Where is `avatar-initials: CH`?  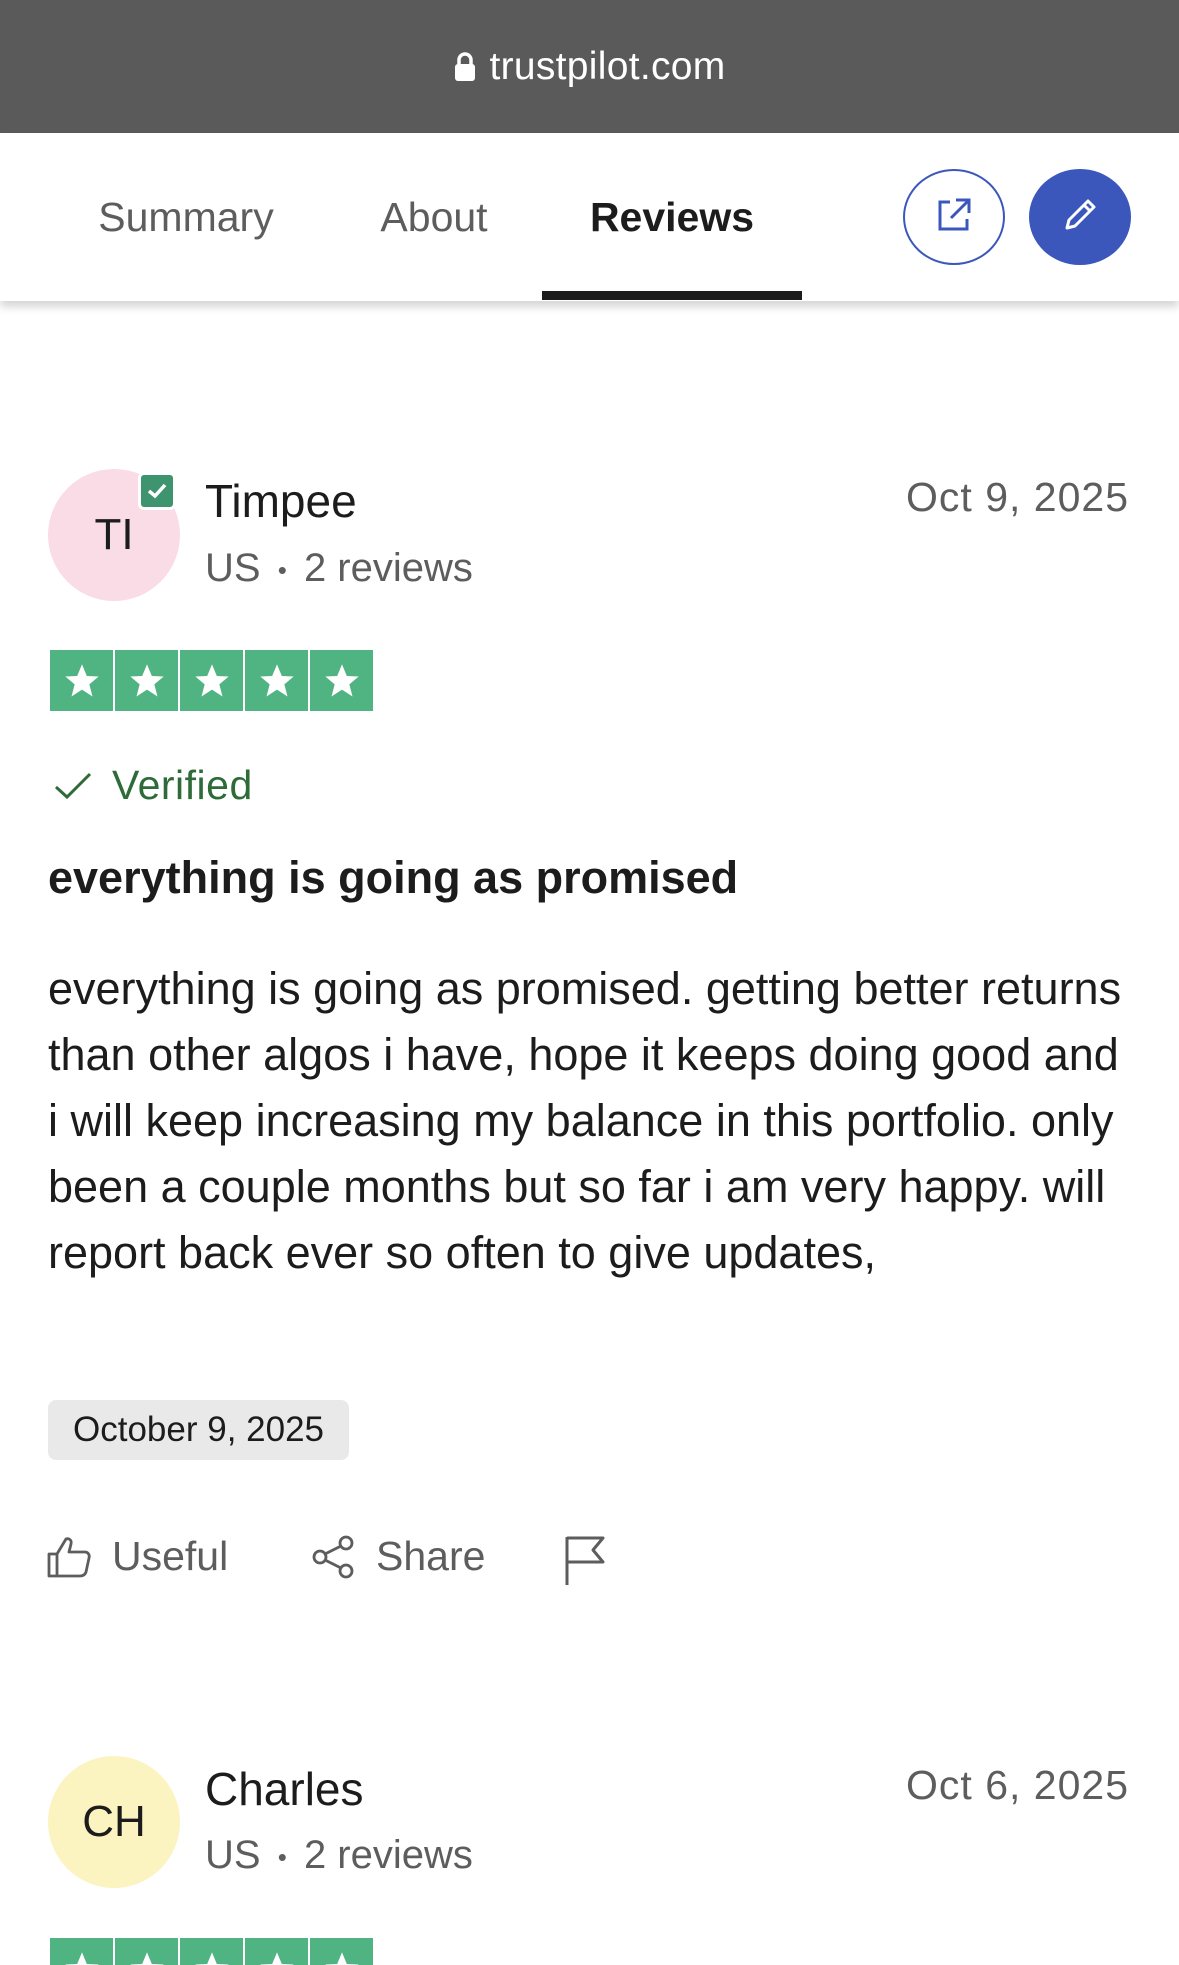 avatar-initials: CH is located at coordinates (114, 1821).